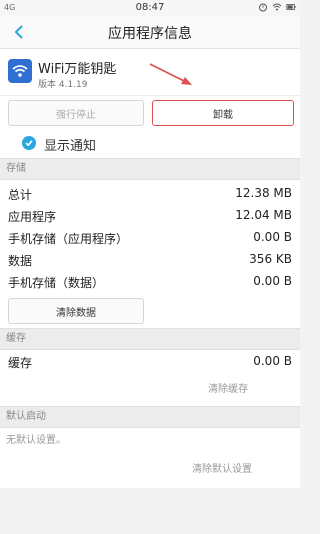 Image resolution: width=320 pixels, height=534 pixels. What do you see at coordinates (150, 281) in the screenshot?
I see `storage-row-phone-data: 手机存储（数据） 0.00 B` at bounding box center [150, 281].